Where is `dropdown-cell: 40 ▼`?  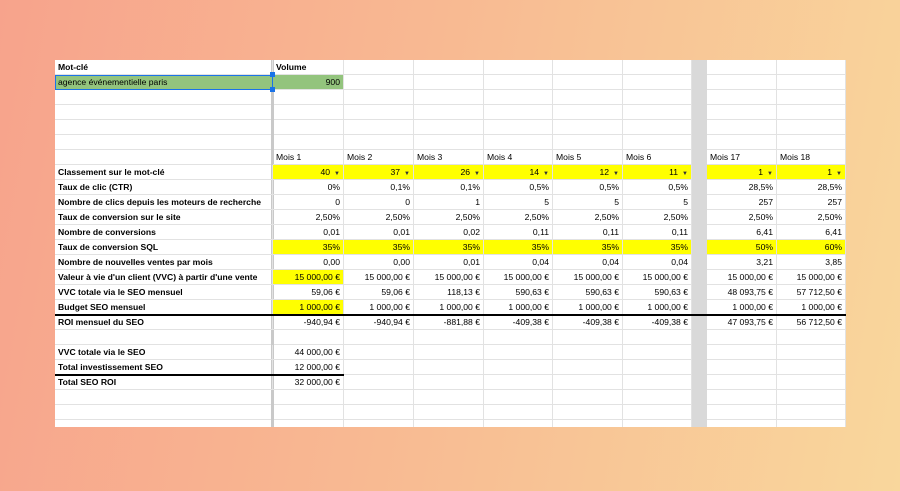 dropdown-cell: 40 ▼ is located at coordinates (308, 172).